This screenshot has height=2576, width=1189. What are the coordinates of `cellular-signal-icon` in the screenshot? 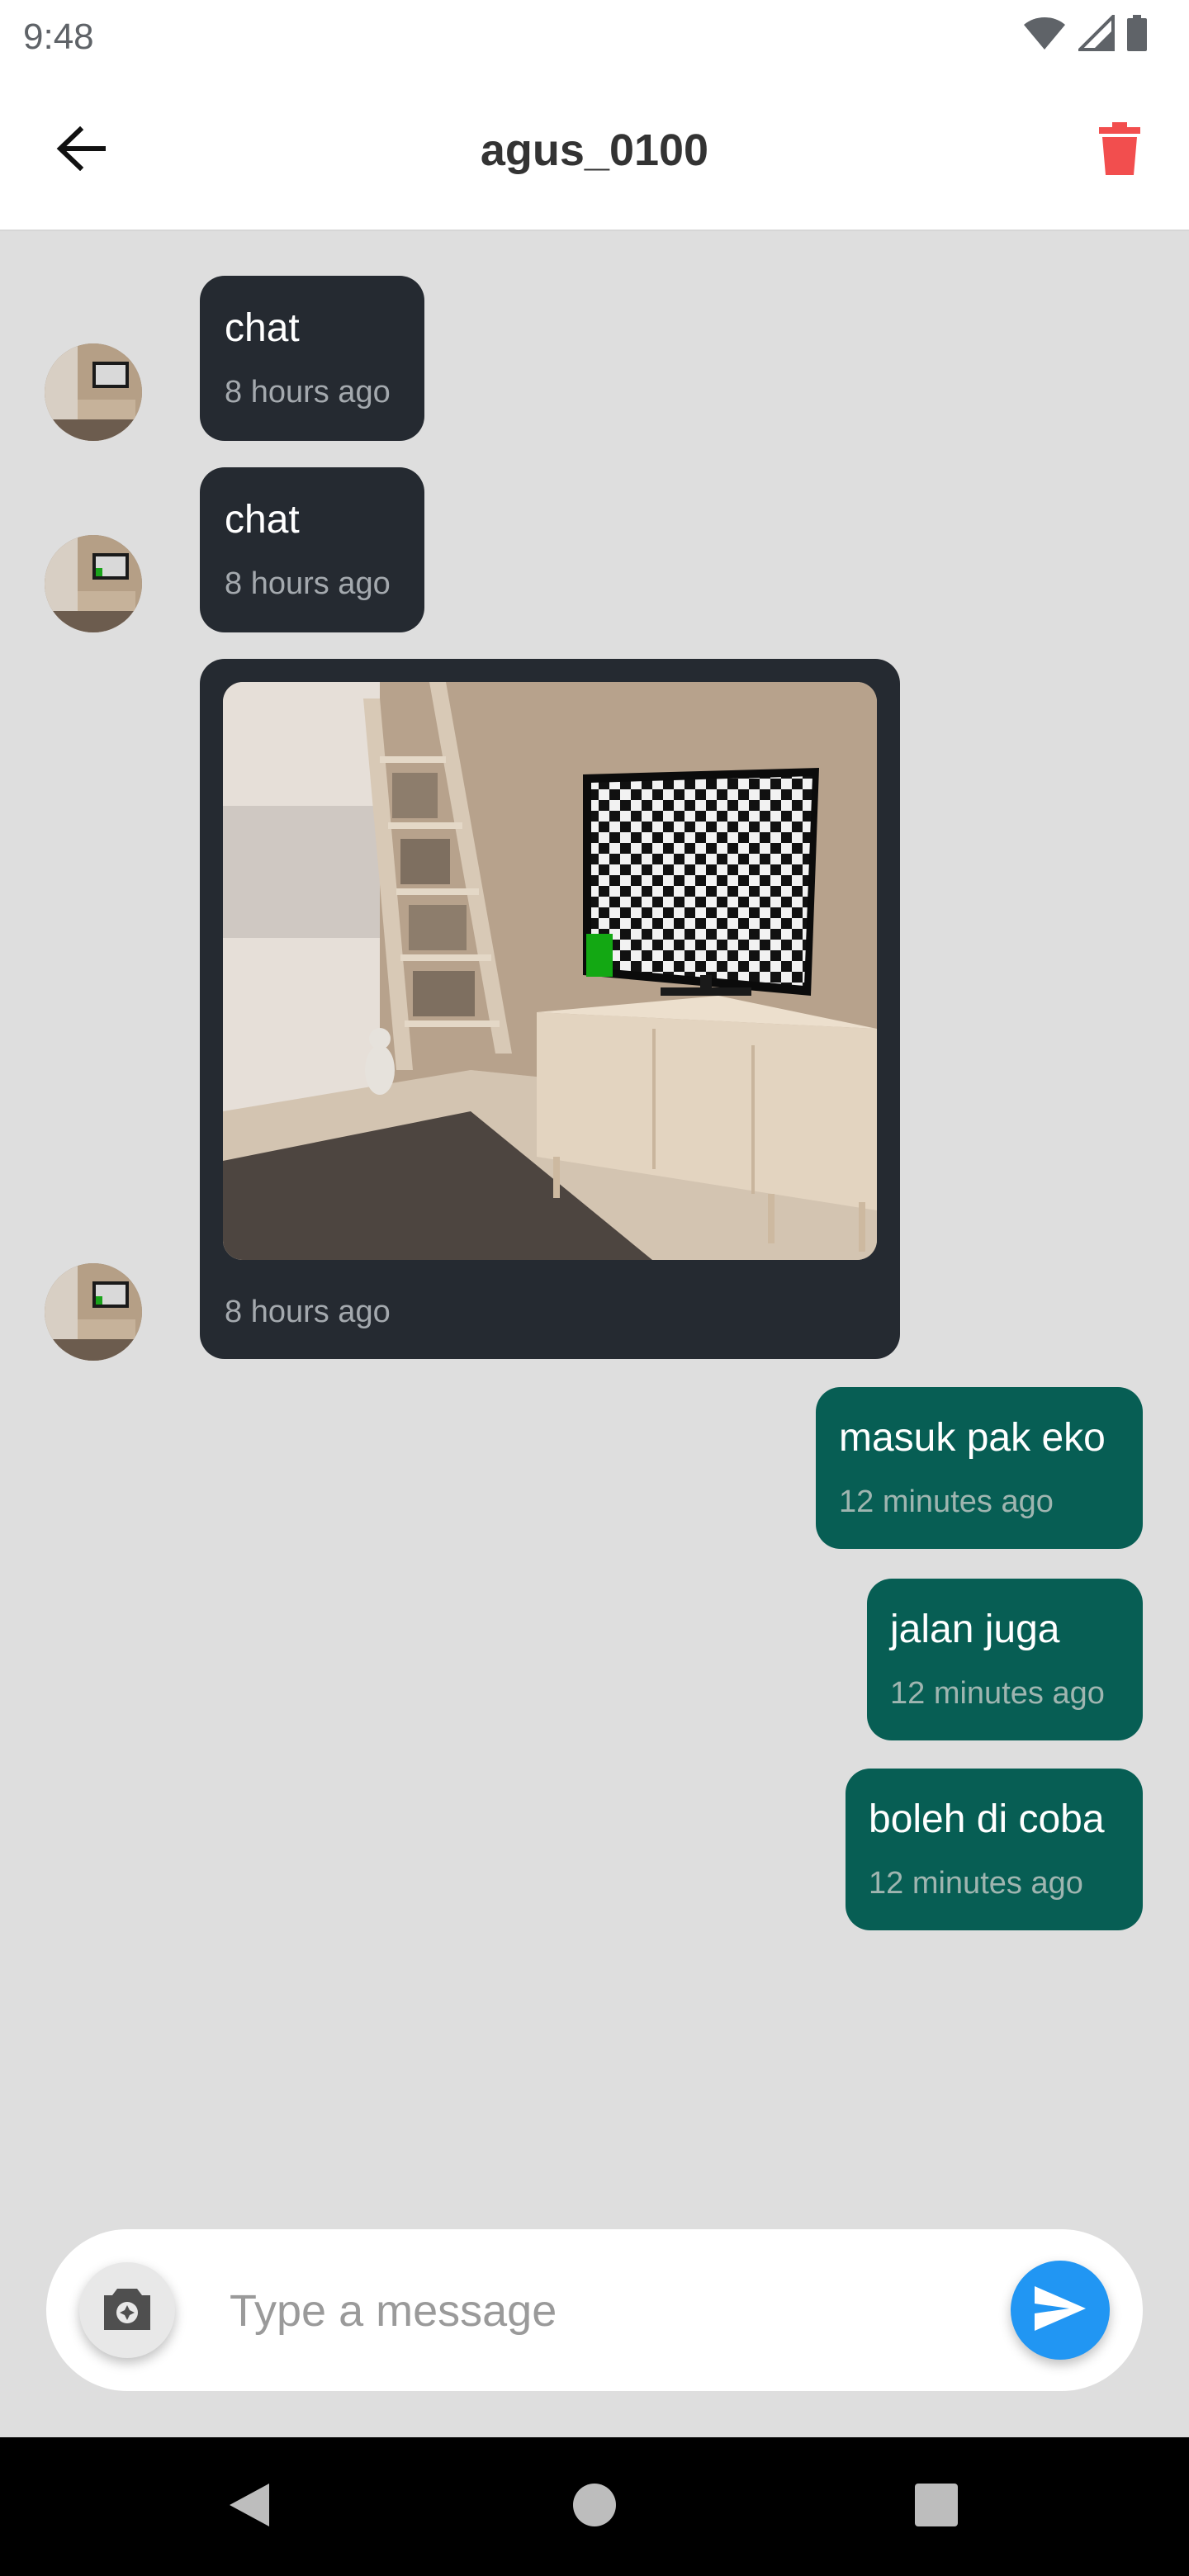 It's located at (1095, 33).